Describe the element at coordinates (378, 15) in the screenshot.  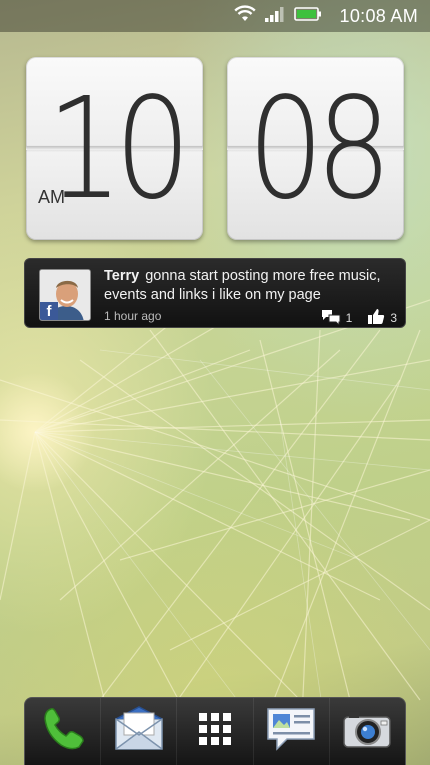
I see `status-time: 10:08 AM` at that location.